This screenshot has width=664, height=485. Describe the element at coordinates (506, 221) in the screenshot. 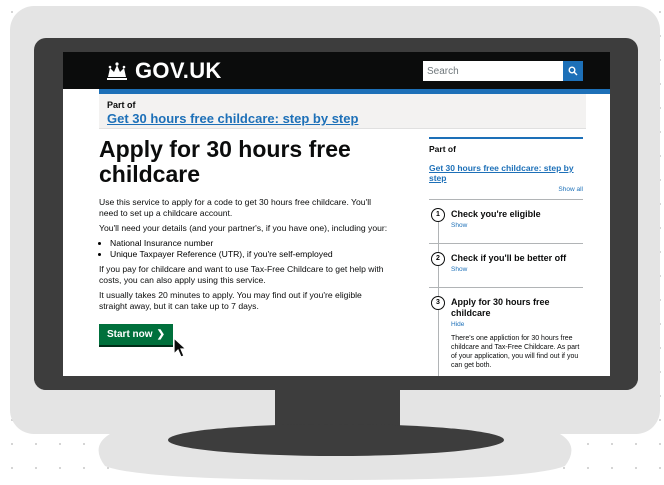

I see `step-item-1: 1 Check you're eligible Show` at that location.